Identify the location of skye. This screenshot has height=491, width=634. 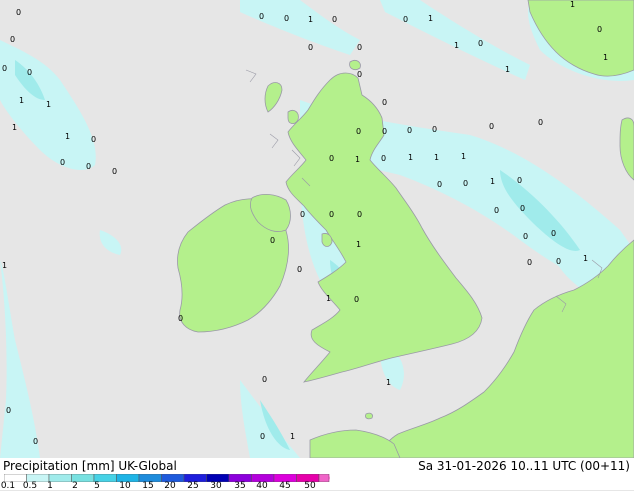
(293, 117).